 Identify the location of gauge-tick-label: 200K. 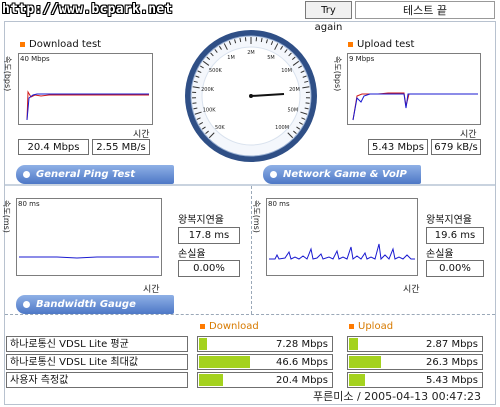
(208, 90).